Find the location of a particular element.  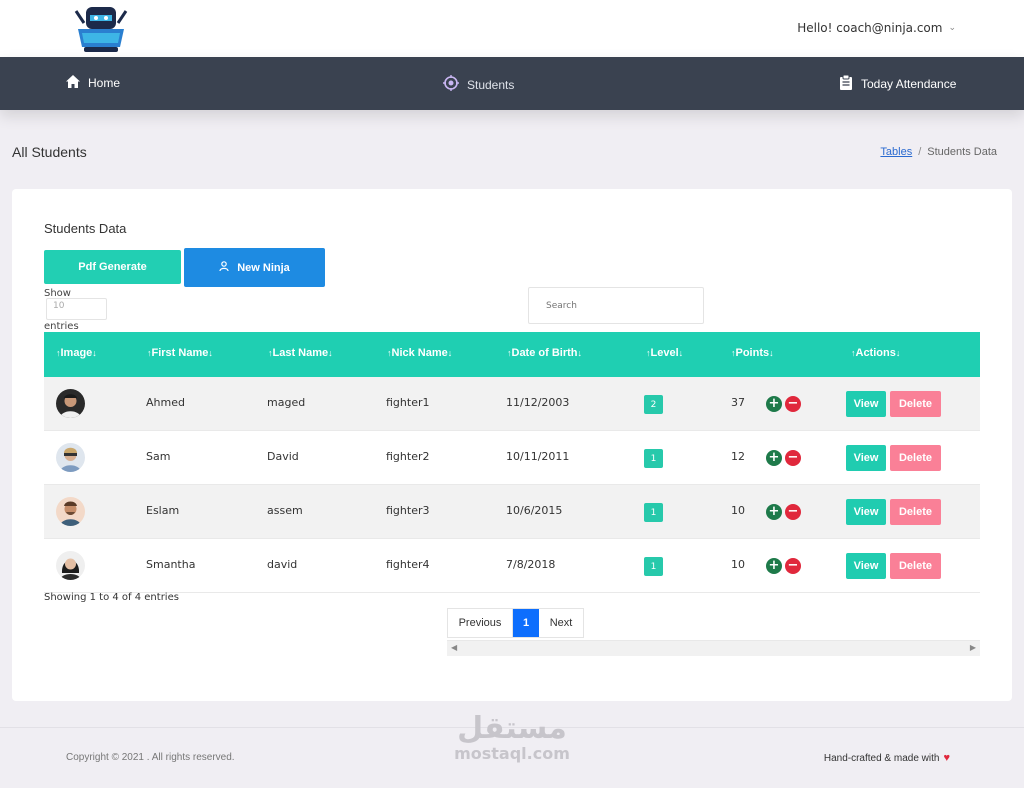

date-of-birth-cell: 10/11/2011 is located at coordinates (538, 456).